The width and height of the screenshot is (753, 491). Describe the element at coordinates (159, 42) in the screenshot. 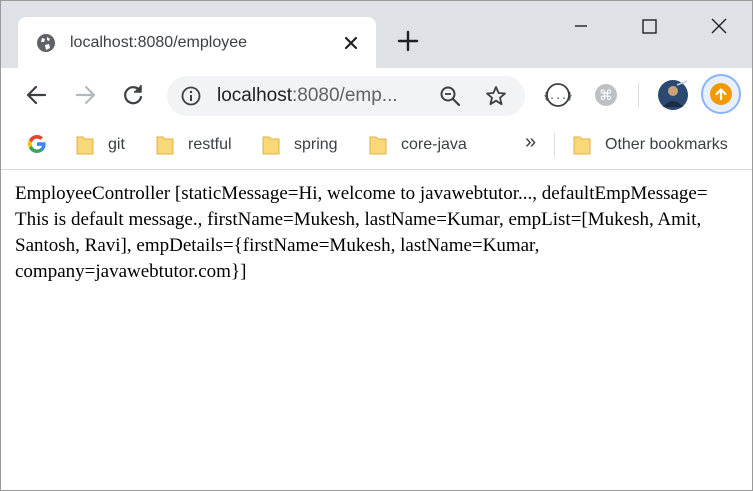

I see `tab-title: localhost:8080/employee` at that location.